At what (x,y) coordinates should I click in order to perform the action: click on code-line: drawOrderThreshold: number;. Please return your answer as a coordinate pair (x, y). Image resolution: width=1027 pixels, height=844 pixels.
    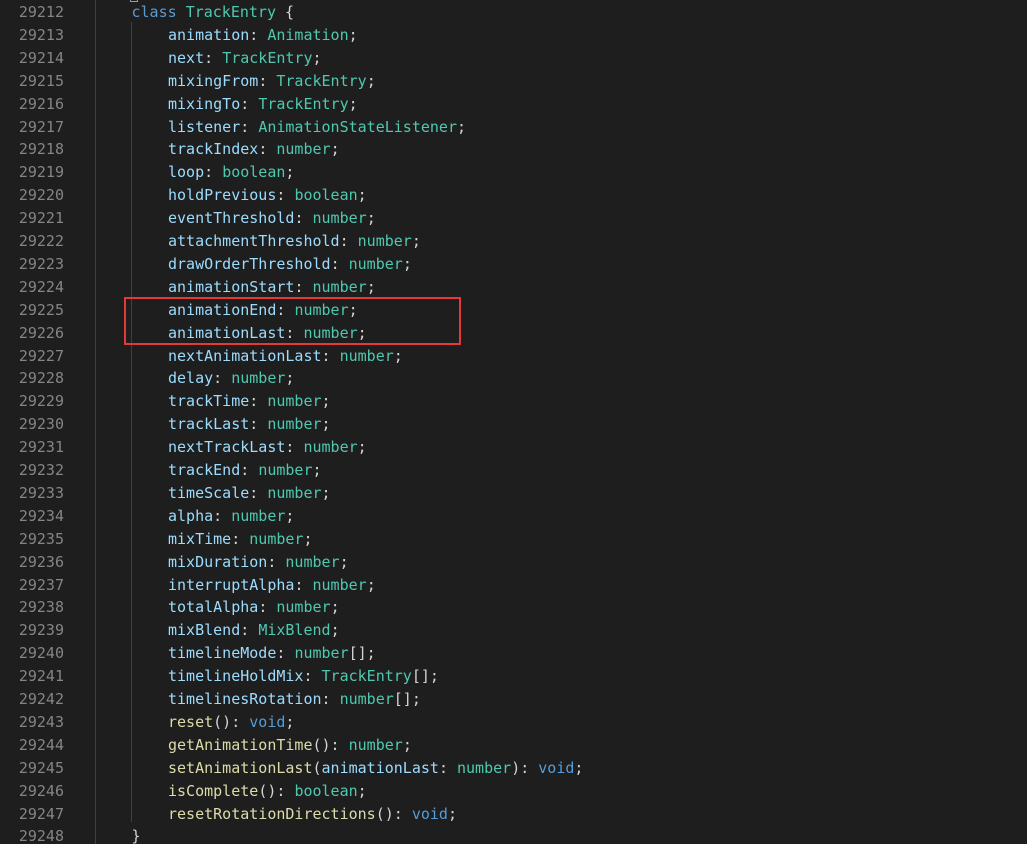
    Looking at the image, I should click on (290, 264).